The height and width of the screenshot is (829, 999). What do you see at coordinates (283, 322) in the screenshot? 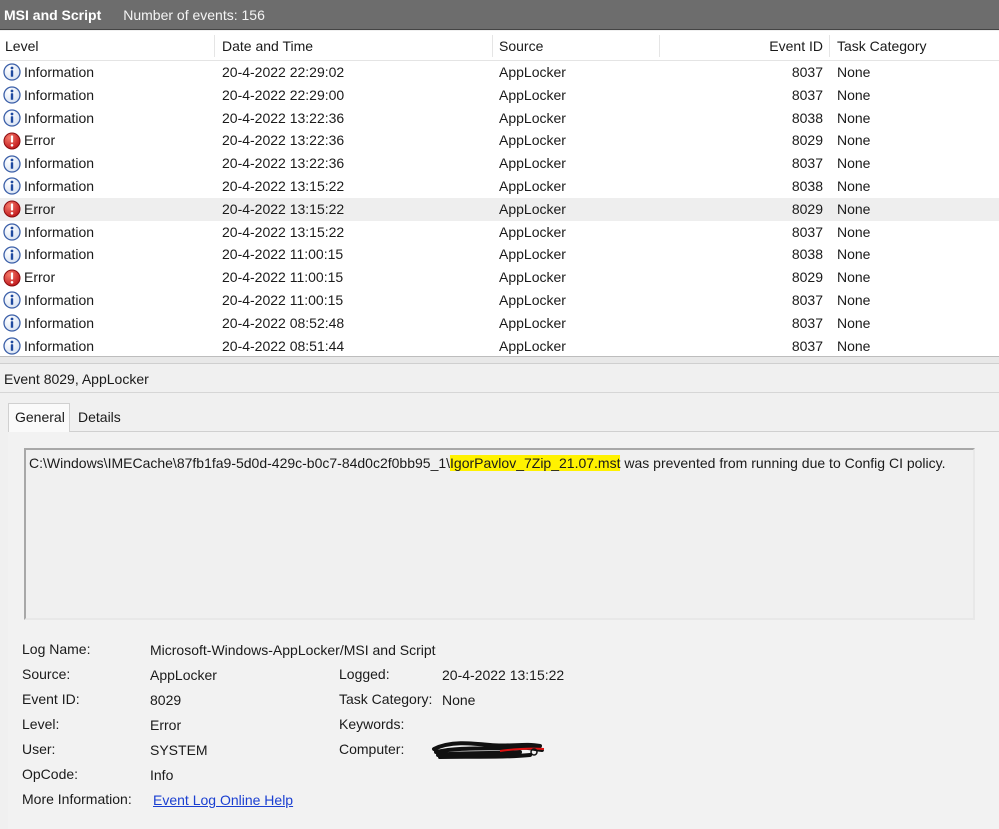
I see `event-date: 20-4-2022 08:52:48` at bounding box center [283, 322].